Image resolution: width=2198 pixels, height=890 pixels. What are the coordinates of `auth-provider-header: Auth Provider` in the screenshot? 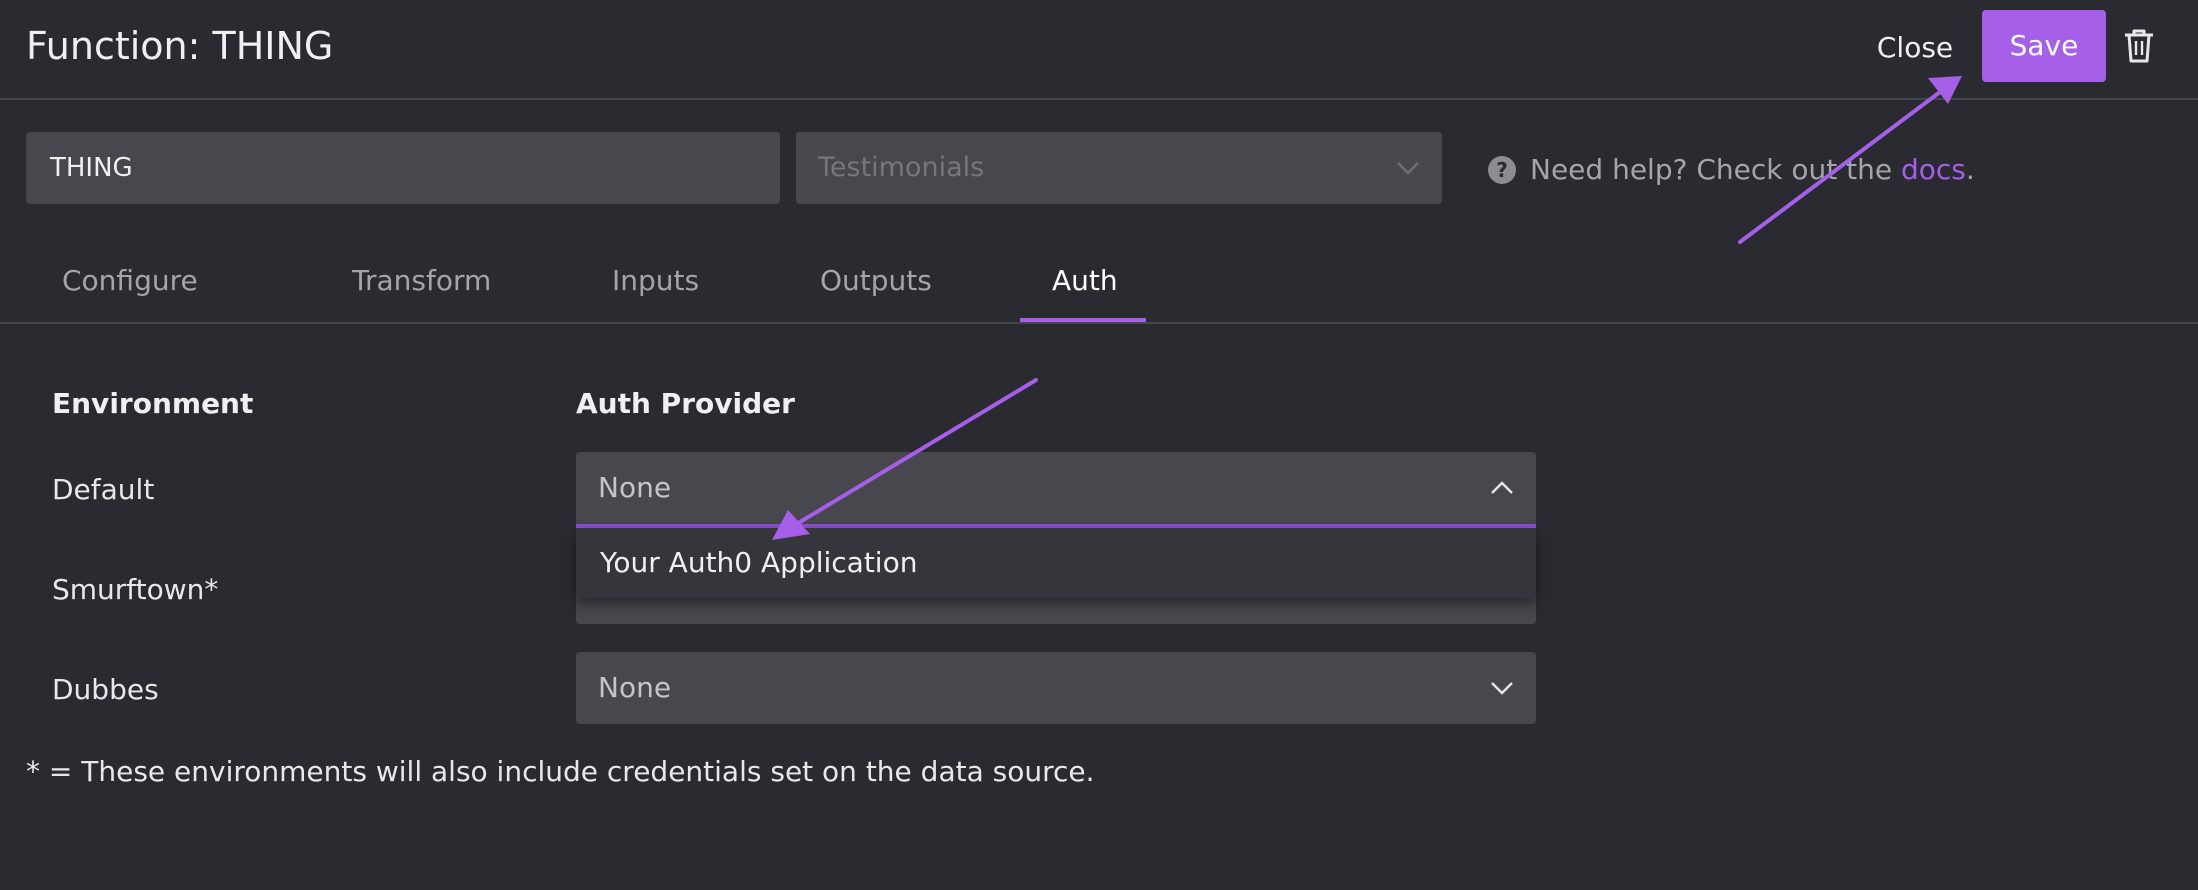 It's located at (685, 403).